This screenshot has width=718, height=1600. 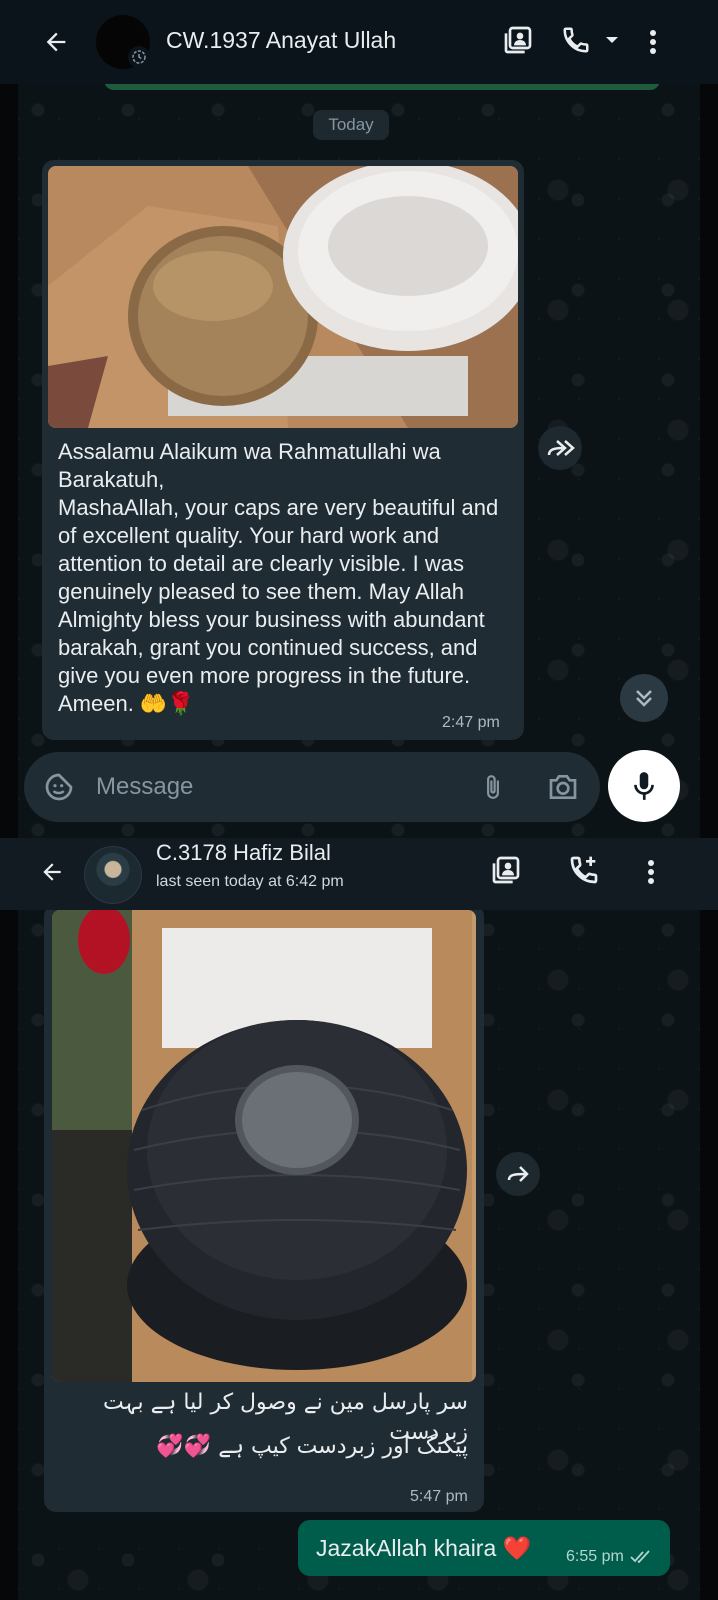 What do you see at coordinates (493, 787) in the screenshot?
I see `attach-icon` at bounding box center [493, 787].